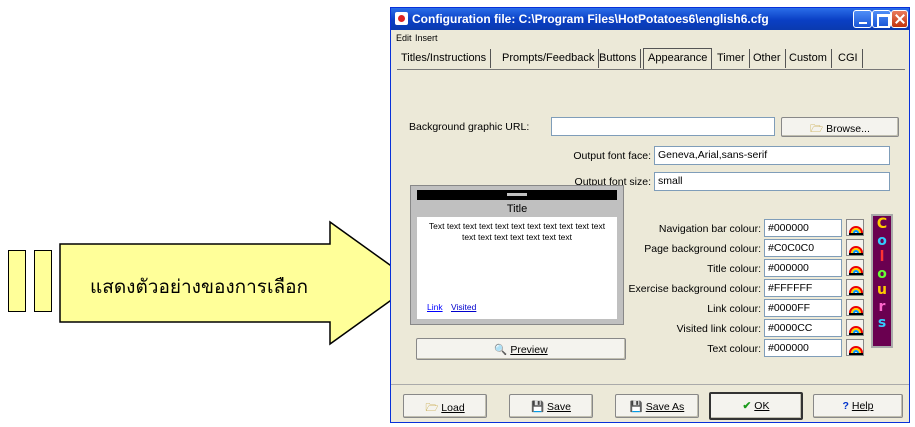  What do you see at coordinates (199, 287) in the screenshot?
I see `annotation-text: แสดงตัวอย่างของการเลือก` at bounding box center [199, 287].